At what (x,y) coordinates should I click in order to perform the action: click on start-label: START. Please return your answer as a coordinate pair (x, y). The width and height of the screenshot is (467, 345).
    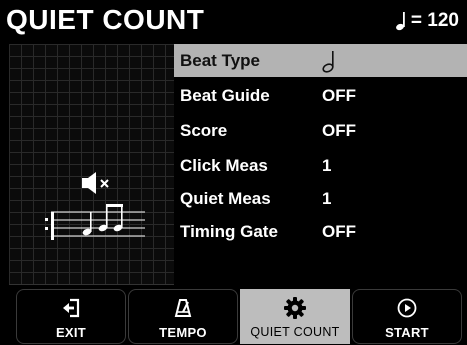
    Looking at the image, I should click on (407, 332).